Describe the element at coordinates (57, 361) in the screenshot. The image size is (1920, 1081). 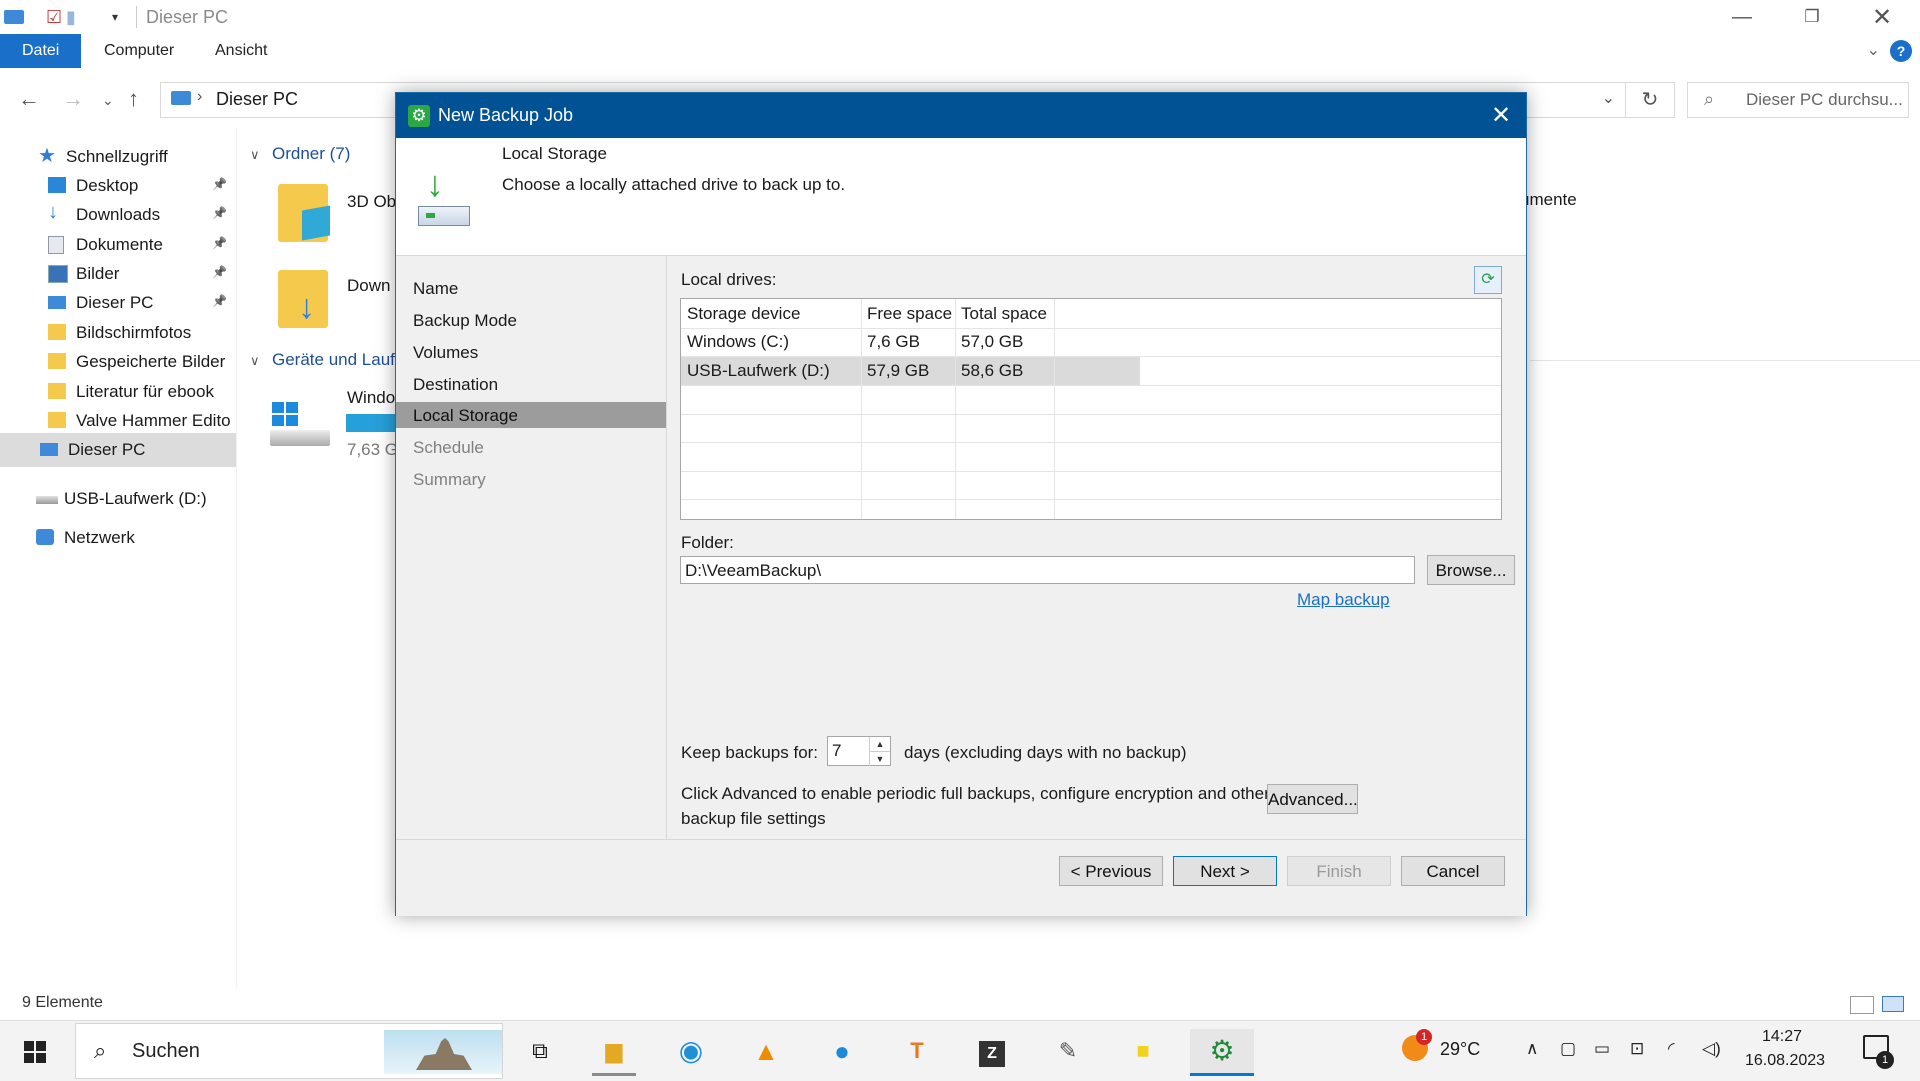
I see `folder-icon` at that location.